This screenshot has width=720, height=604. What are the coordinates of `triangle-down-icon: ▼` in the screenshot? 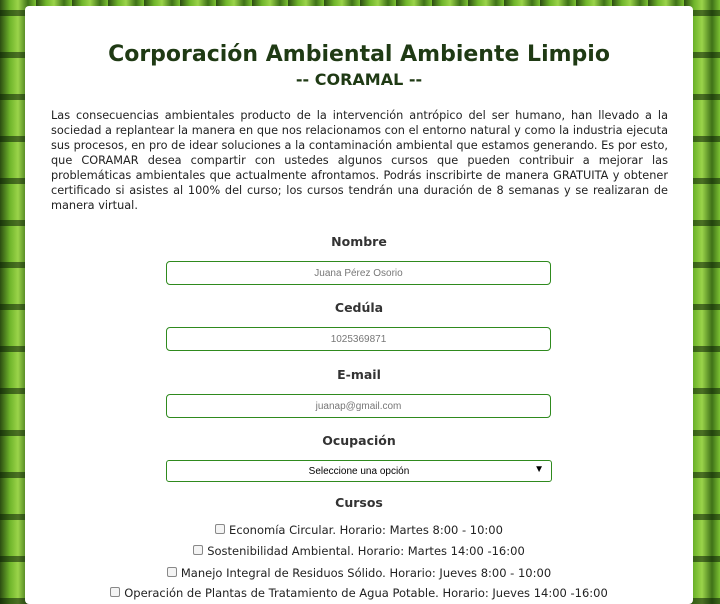 It's located at (539, 469).